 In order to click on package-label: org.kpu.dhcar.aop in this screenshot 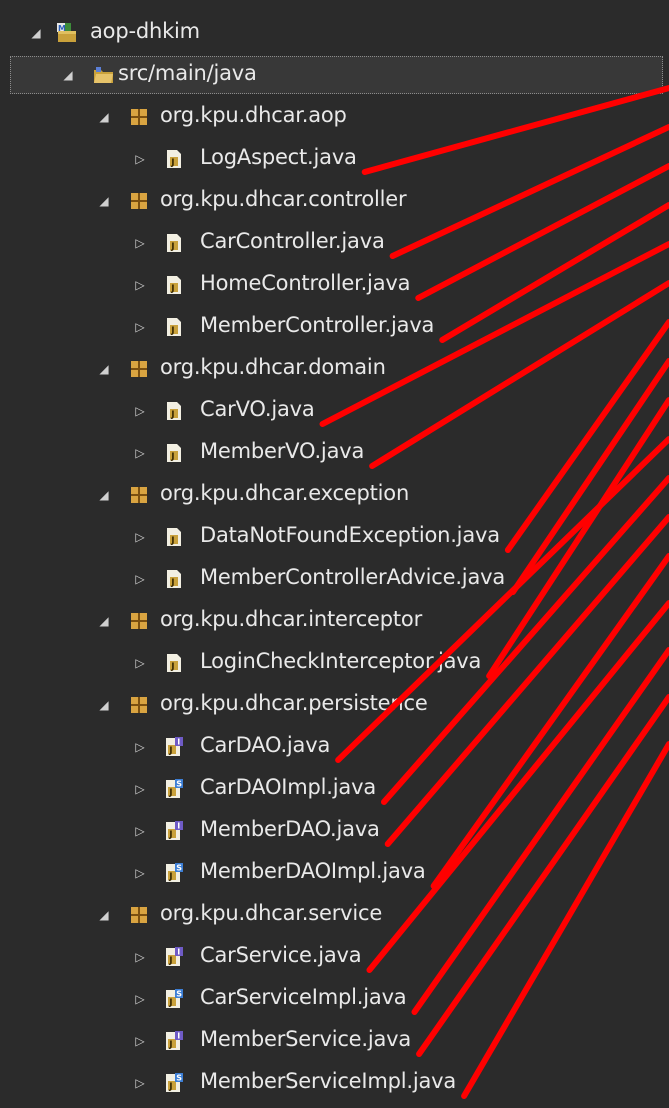, I will do `click(253, 115)`.